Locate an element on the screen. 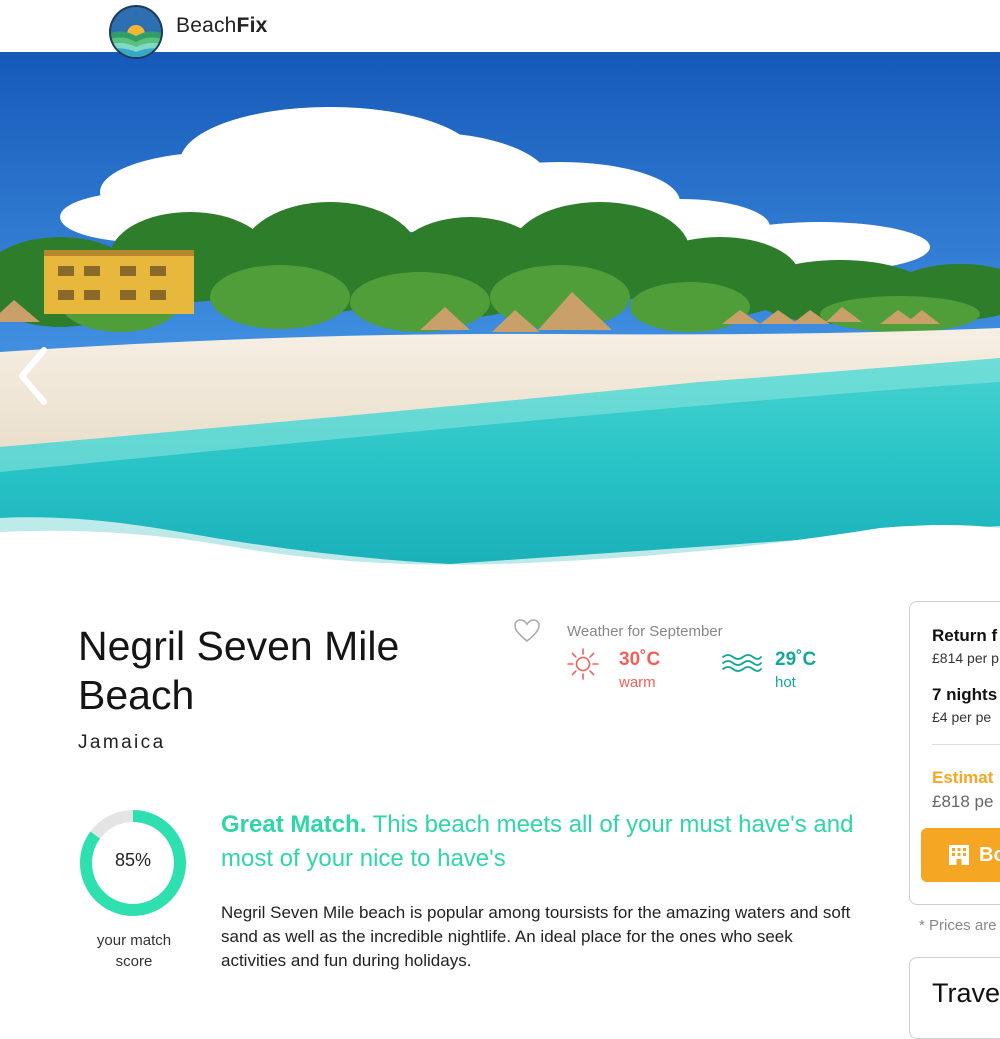 The width and height of the screenshot is (1000, 1039). chevron-left-icon is located at coordinates (34, 376).